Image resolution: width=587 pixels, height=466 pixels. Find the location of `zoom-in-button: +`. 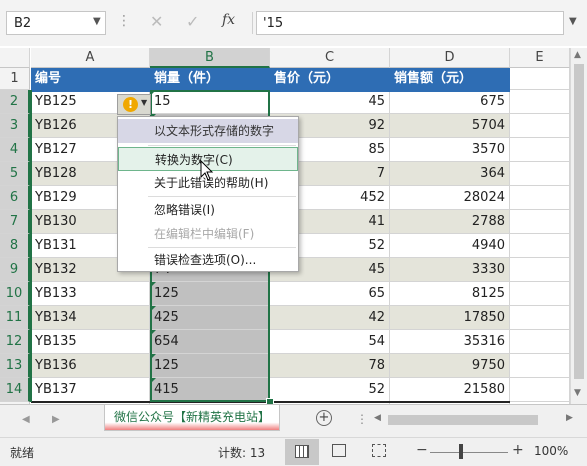

zoom-in-button: + is located at coordinates (518, 450).